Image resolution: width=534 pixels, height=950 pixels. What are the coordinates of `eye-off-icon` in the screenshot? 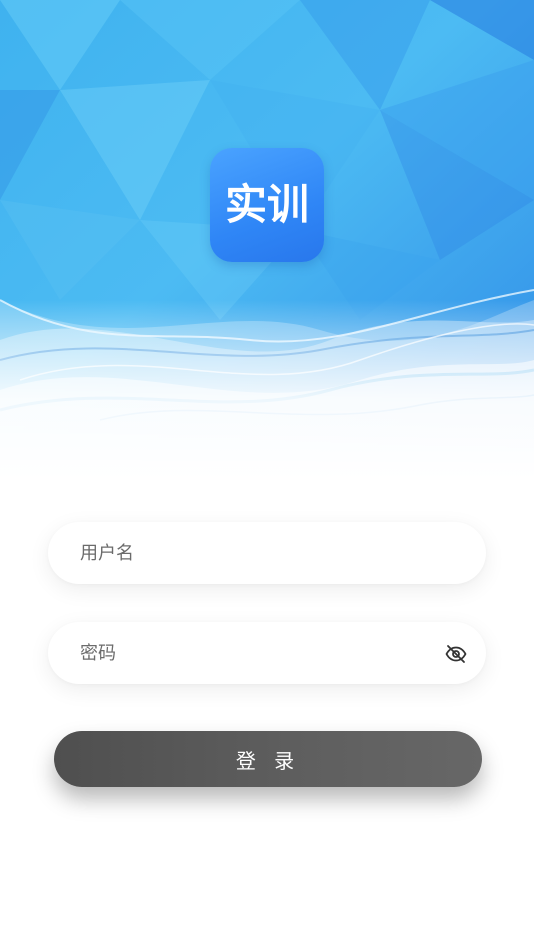 It's located at (456, 654).